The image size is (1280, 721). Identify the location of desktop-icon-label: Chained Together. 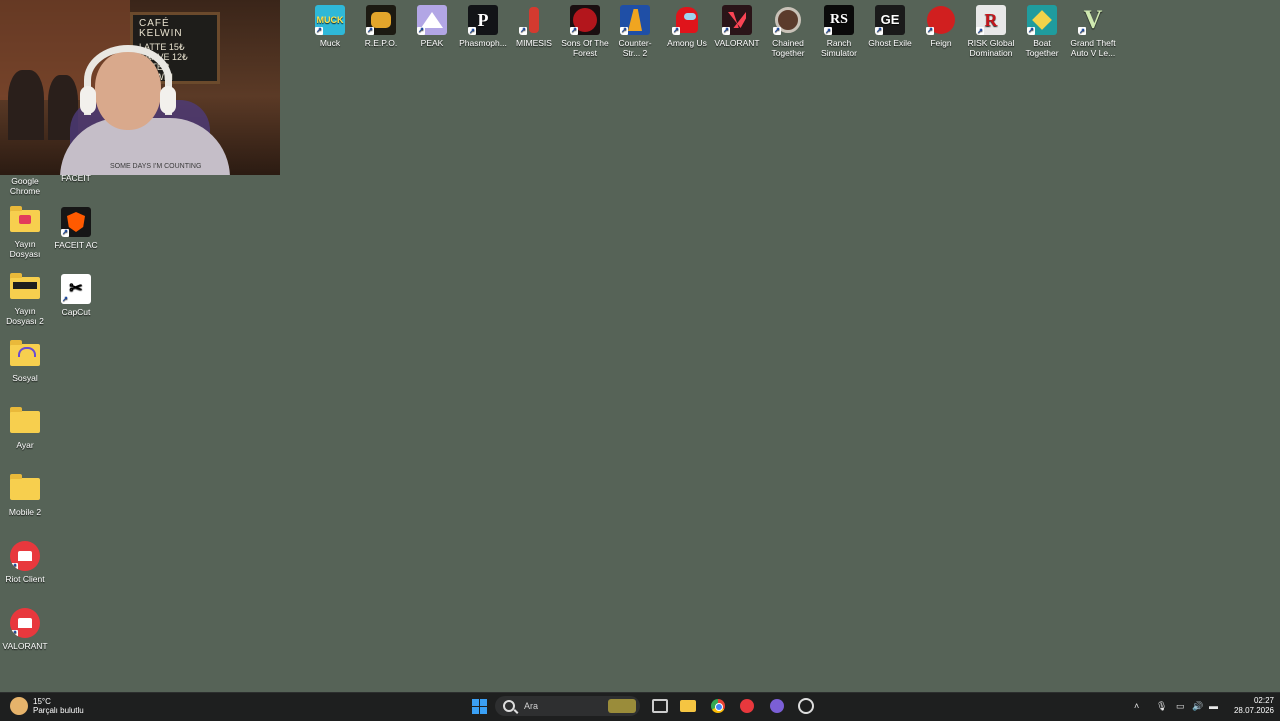
(788, 48).